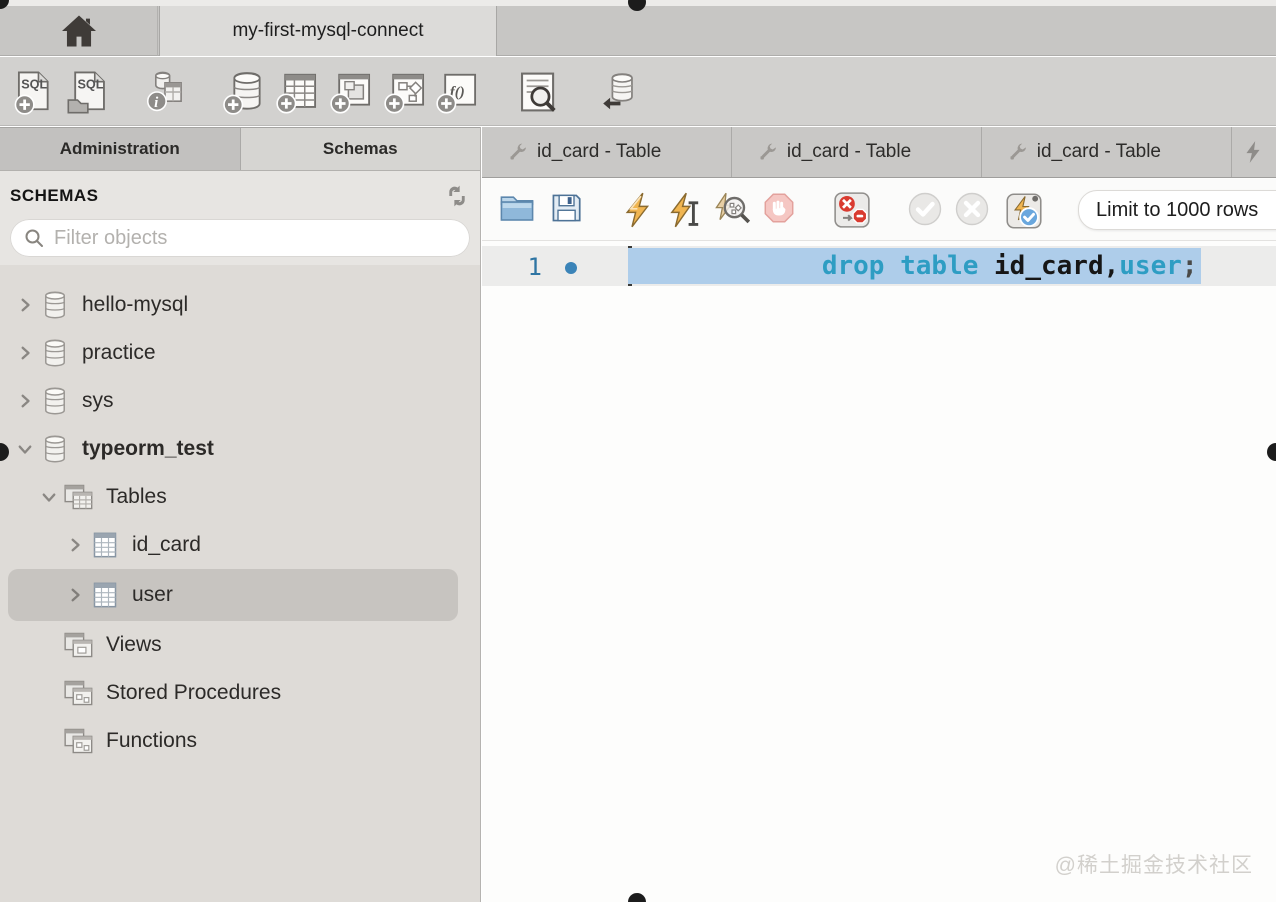 Image resolution: width=1276 pixels, height=902 pixels. Describe the element at coordinates (152, 594) in the screenshot. I see `tree-item-label: user` at that location.